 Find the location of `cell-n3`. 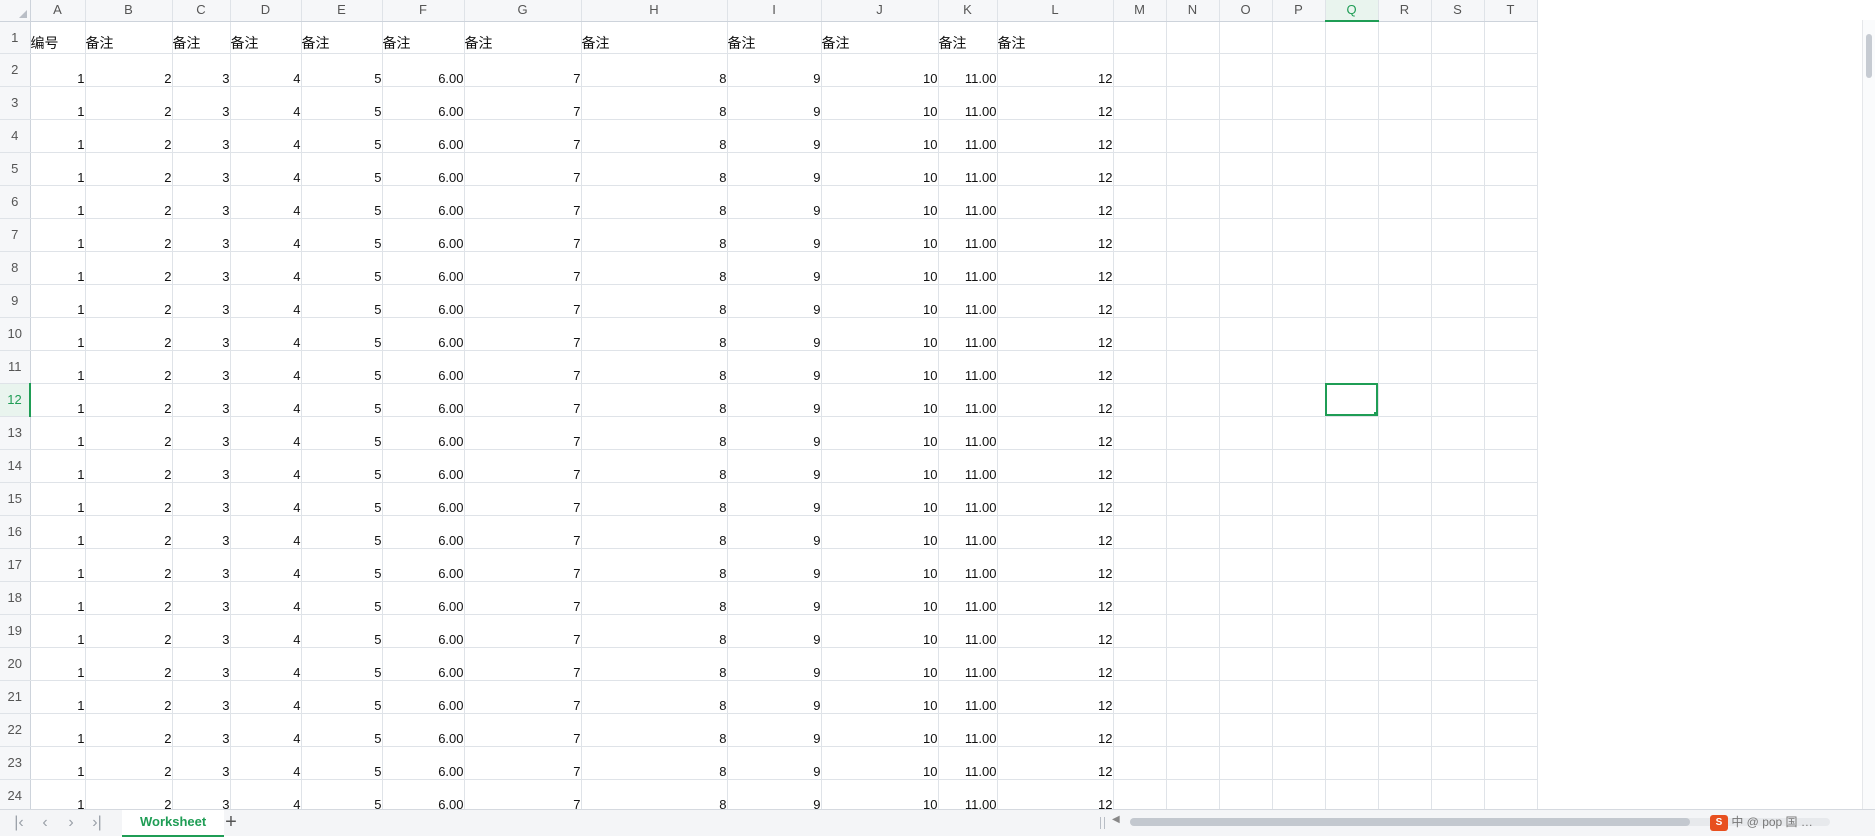

cell-n3 is located at coordinates (1193, 103).